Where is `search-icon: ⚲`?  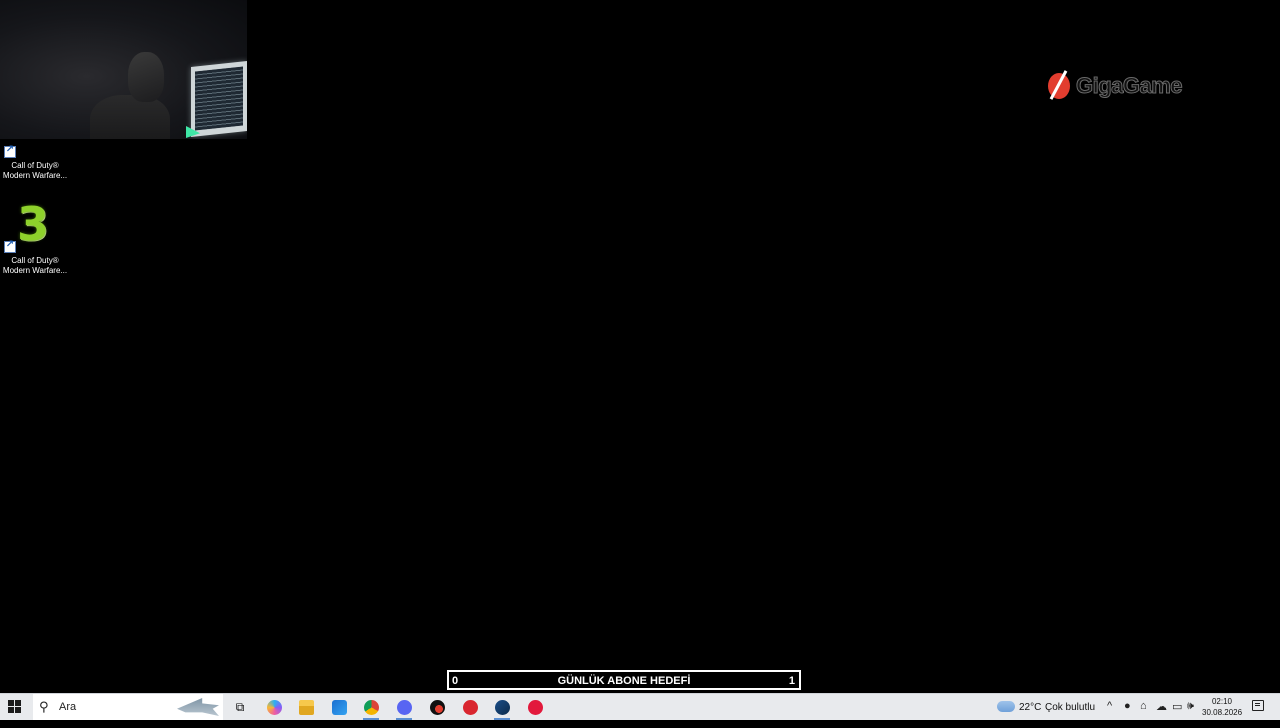 search-icon: ⚲ is located at coordinates (44, 706).